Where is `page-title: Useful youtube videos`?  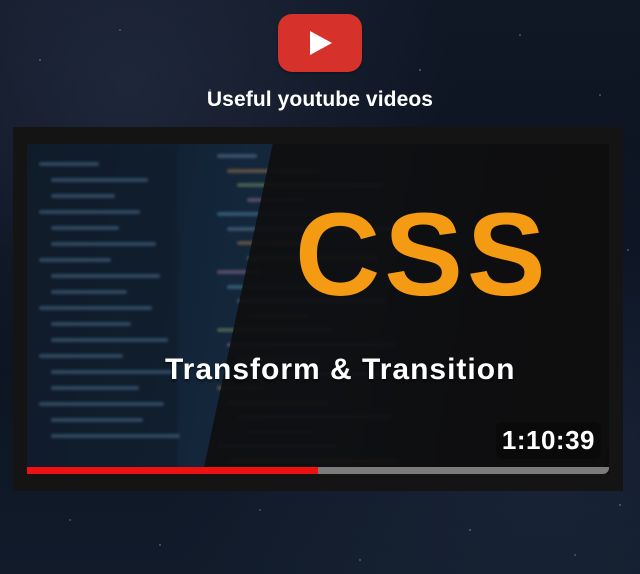 page-title: Useful youtube videos is located at coordinates (320, 99).